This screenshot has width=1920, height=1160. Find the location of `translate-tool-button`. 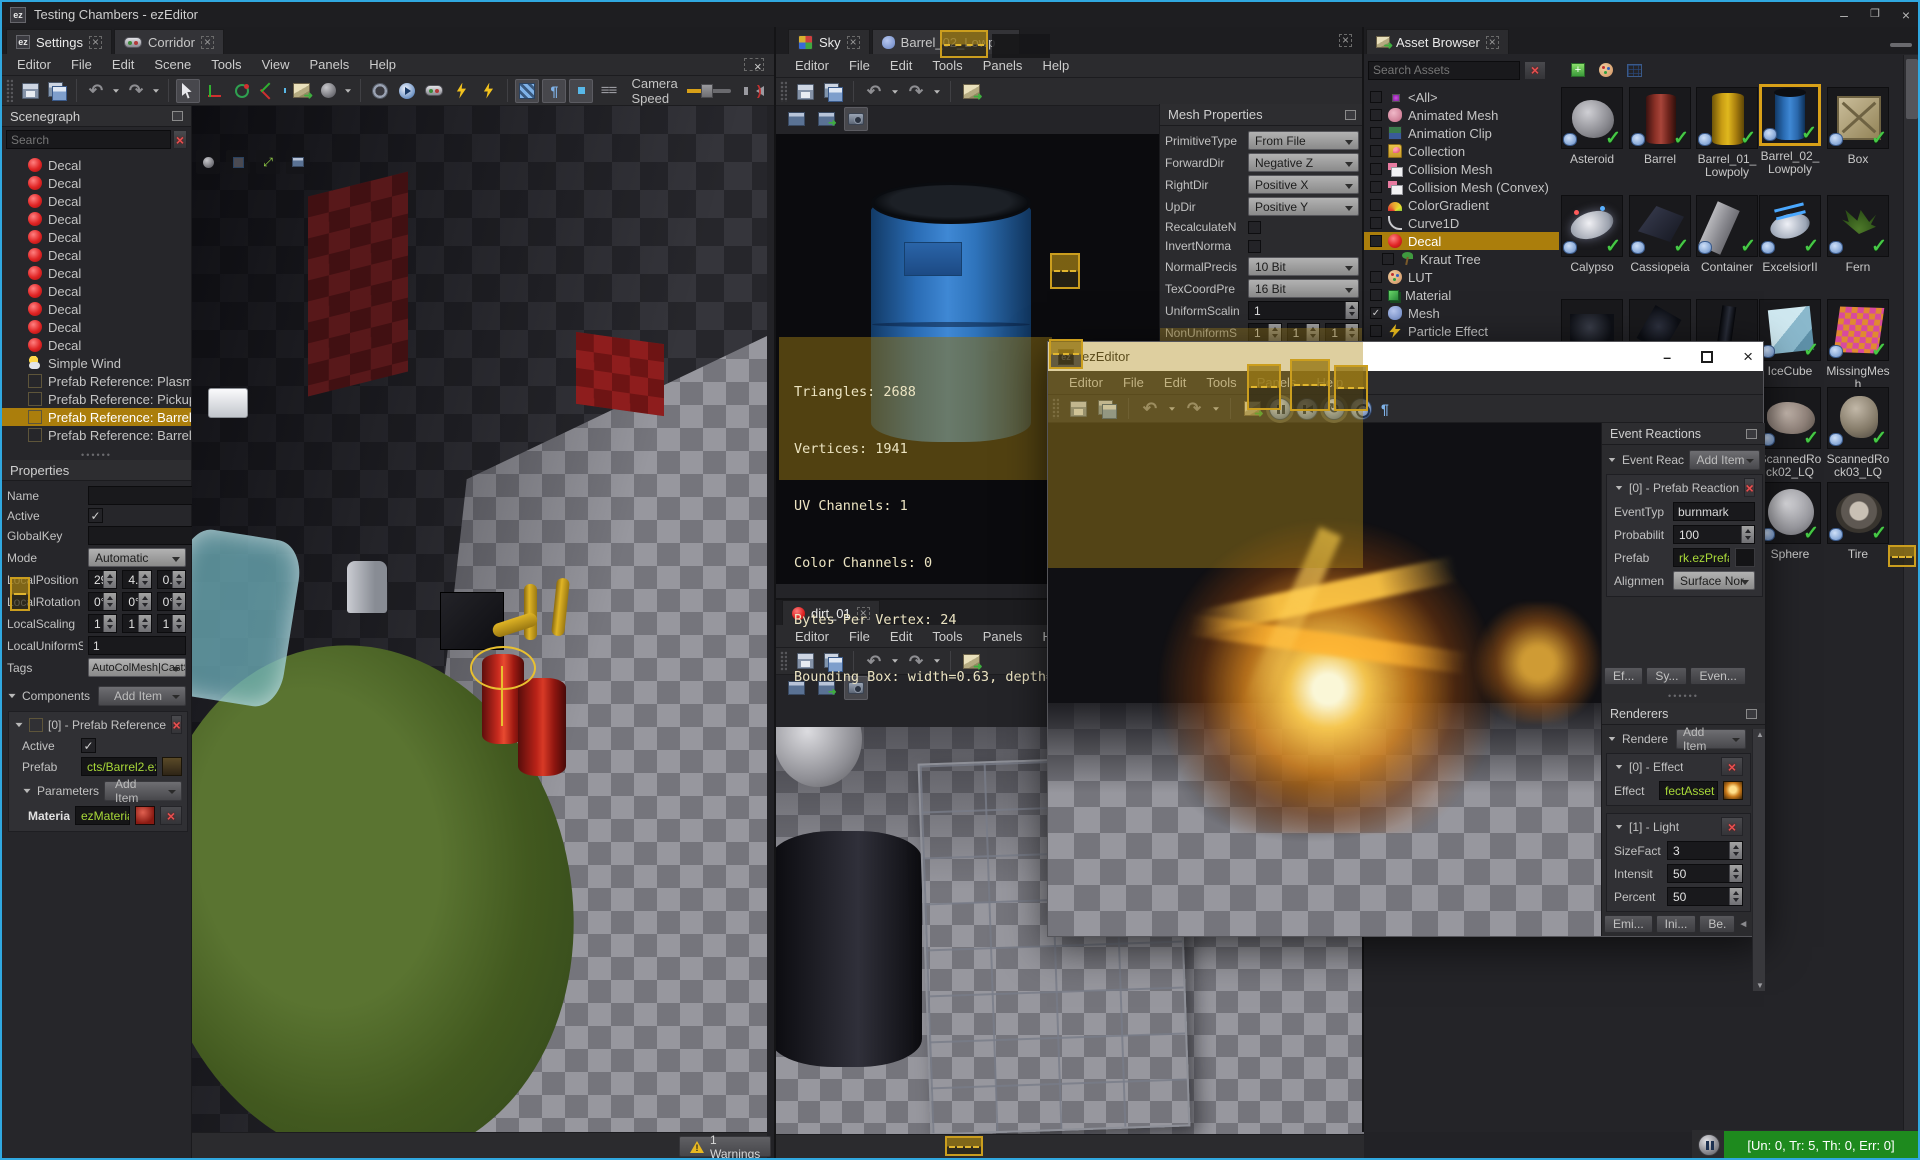

translate-tool-button is located at coordinates (215, 91).